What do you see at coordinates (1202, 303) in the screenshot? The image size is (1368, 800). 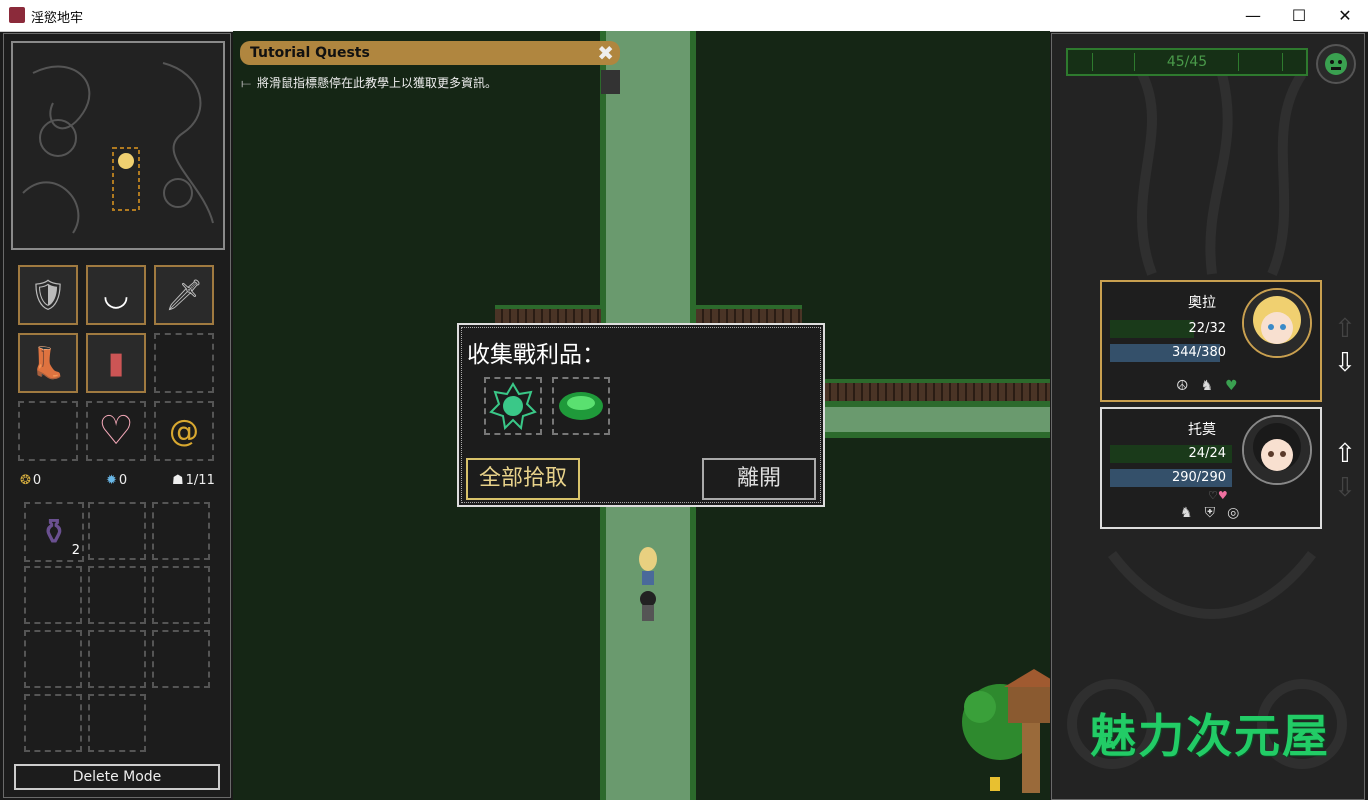 I see `character-name: 奧拉` at bounding box center [1202, 303].